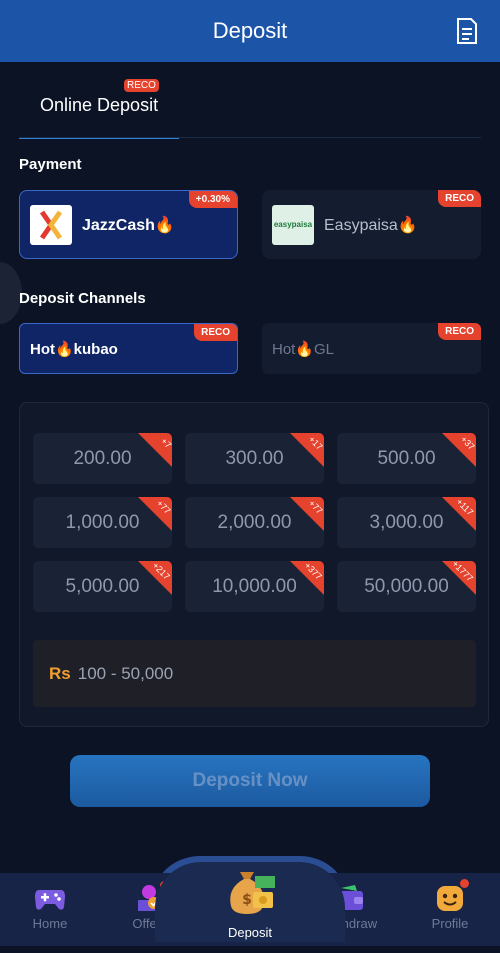  What do you see at coordinates (60, 673) in the screenshot?
I see `currency-label: Rs` at bounding box center [60, 673].